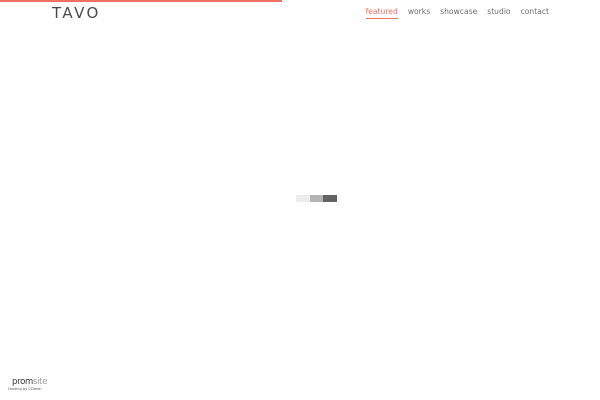  What do you see at coordinates (300, 1) in the screenshot?
I see `loading-progress-bar` at bounding box center [300, 1].